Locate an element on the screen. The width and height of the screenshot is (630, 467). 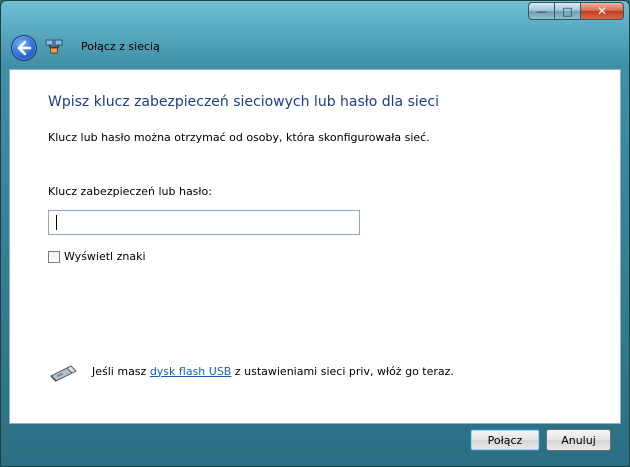
usb-flash-drive-icon is located at coordinates (63, 373).